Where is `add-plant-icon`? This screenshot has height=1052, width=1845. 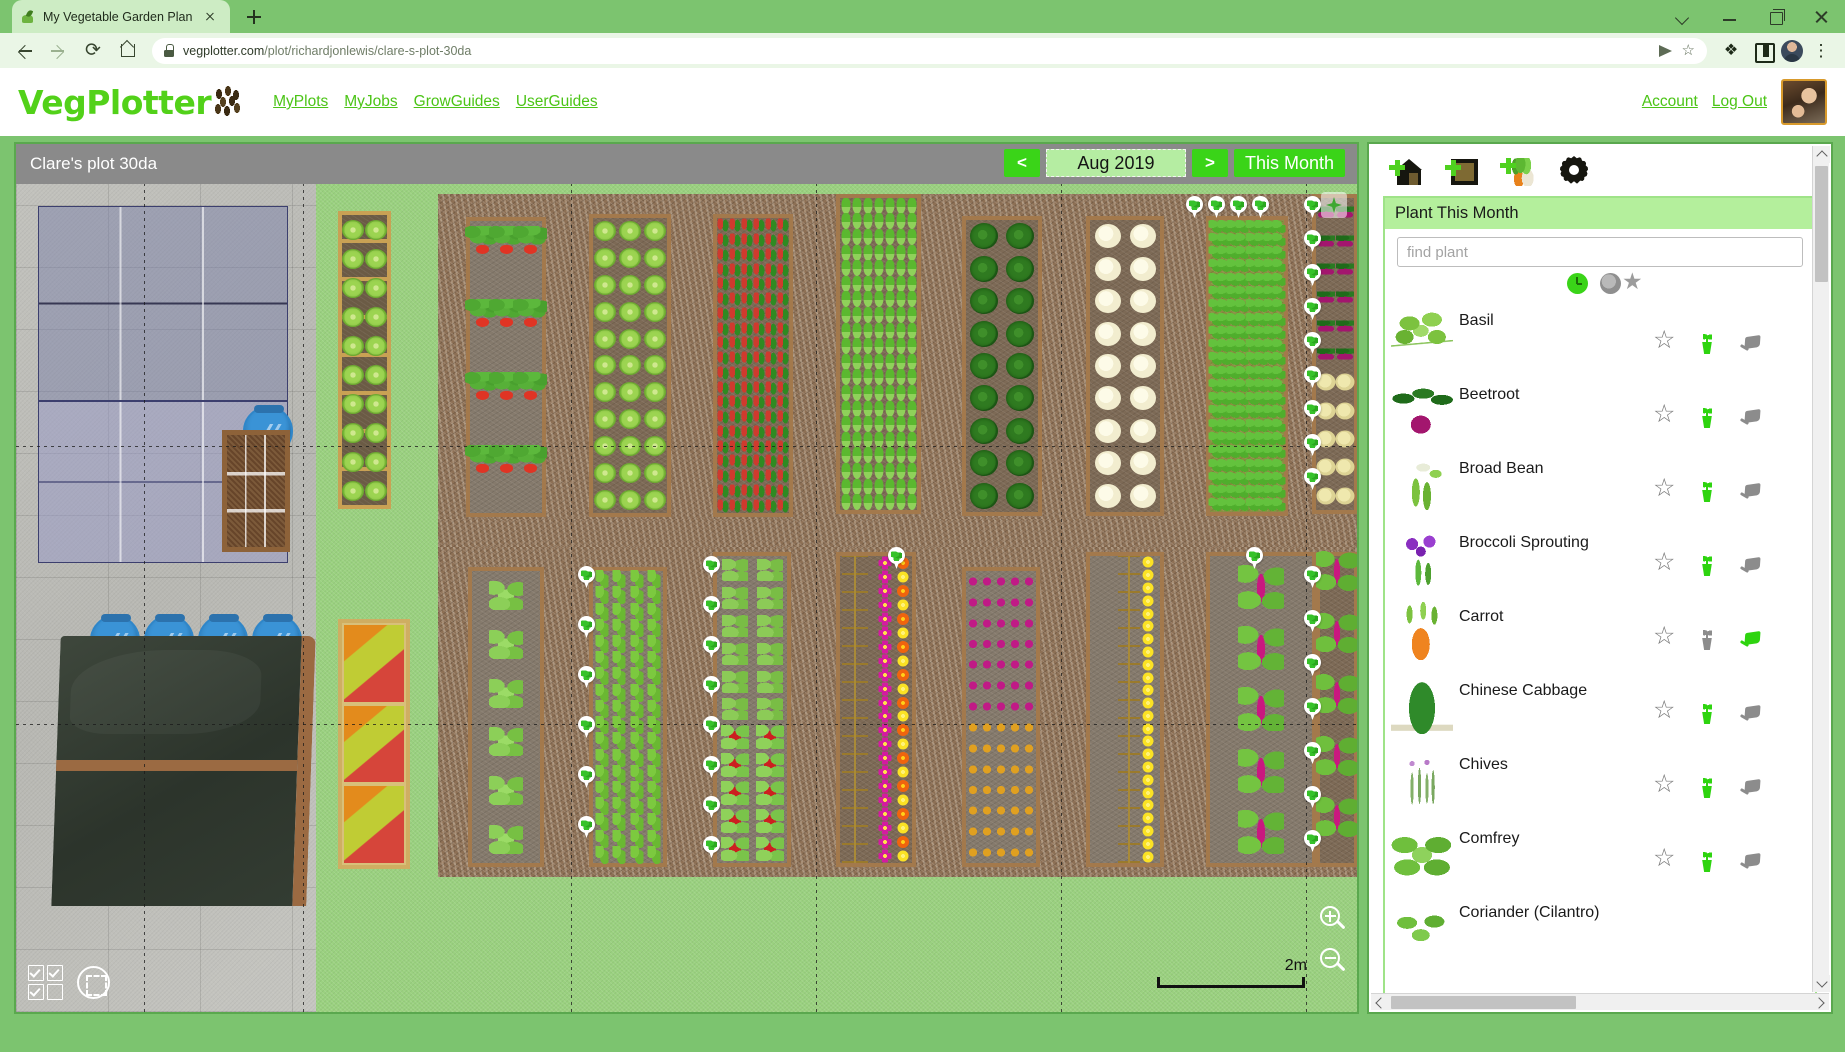 add-plant-icon is located at coordinates (1518, 170).